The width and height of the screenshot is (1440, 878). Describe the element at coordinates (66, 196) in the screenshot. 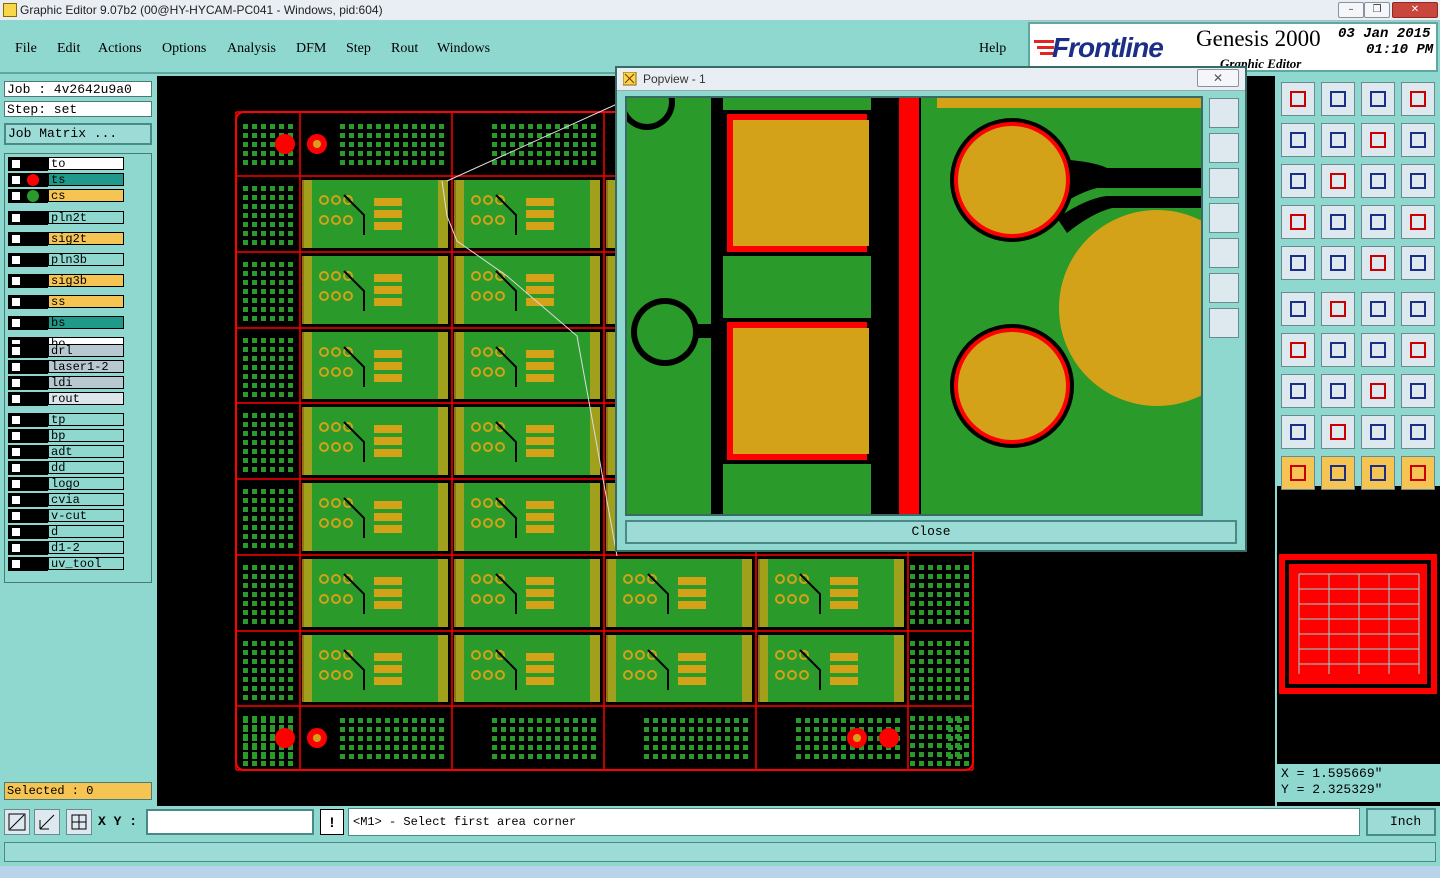

I see `layer-row-cs: cs` at that location.